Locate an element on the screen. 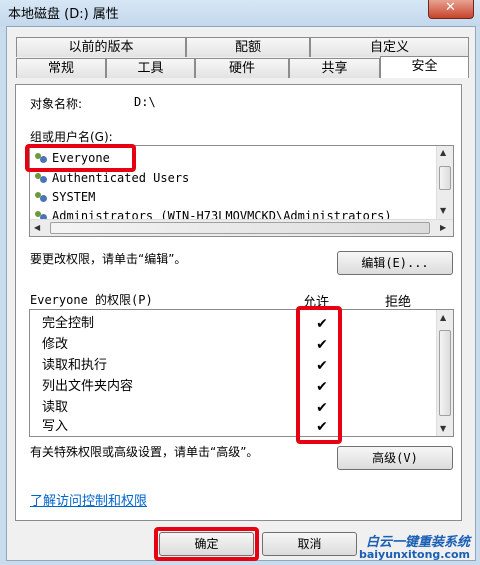 The image size is (480, 565). advanced-hint: 有关特殊权限或高级设置，请单击“高级”。 is located at coordinates (144, 452).